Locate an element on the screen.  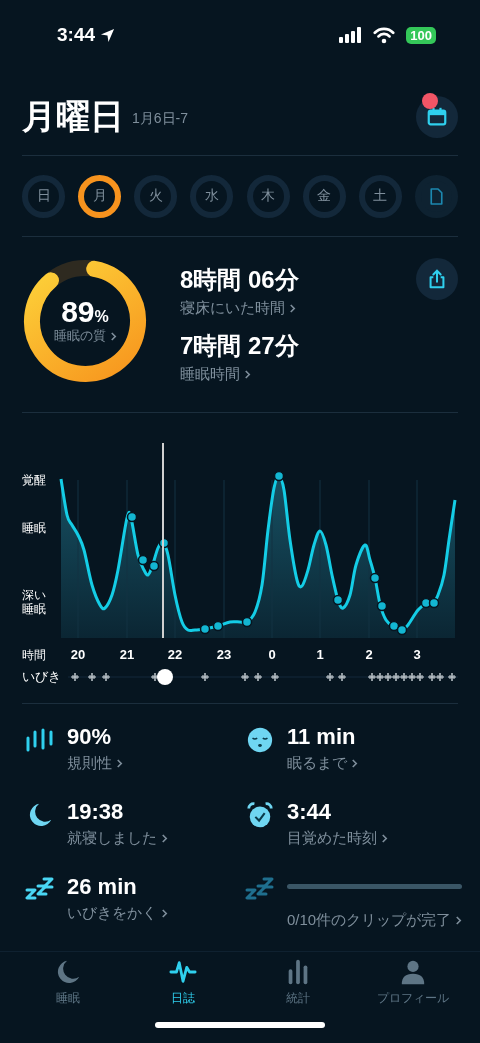
calendar-icon is located at coordinates (437, 116).